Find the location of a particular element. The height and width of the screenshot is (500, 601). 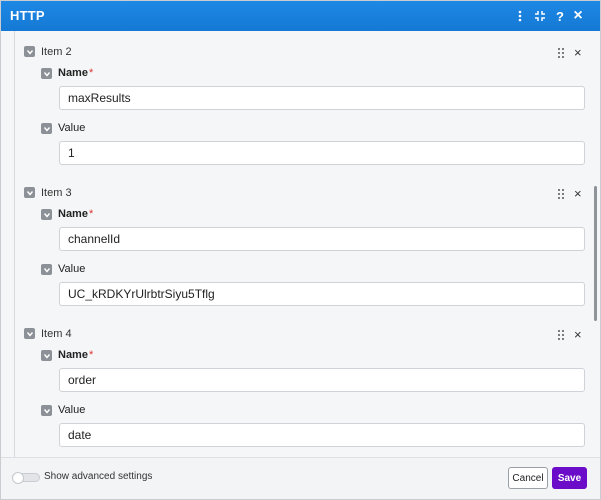

help-icon: ? is located at coordinates (560, 16).